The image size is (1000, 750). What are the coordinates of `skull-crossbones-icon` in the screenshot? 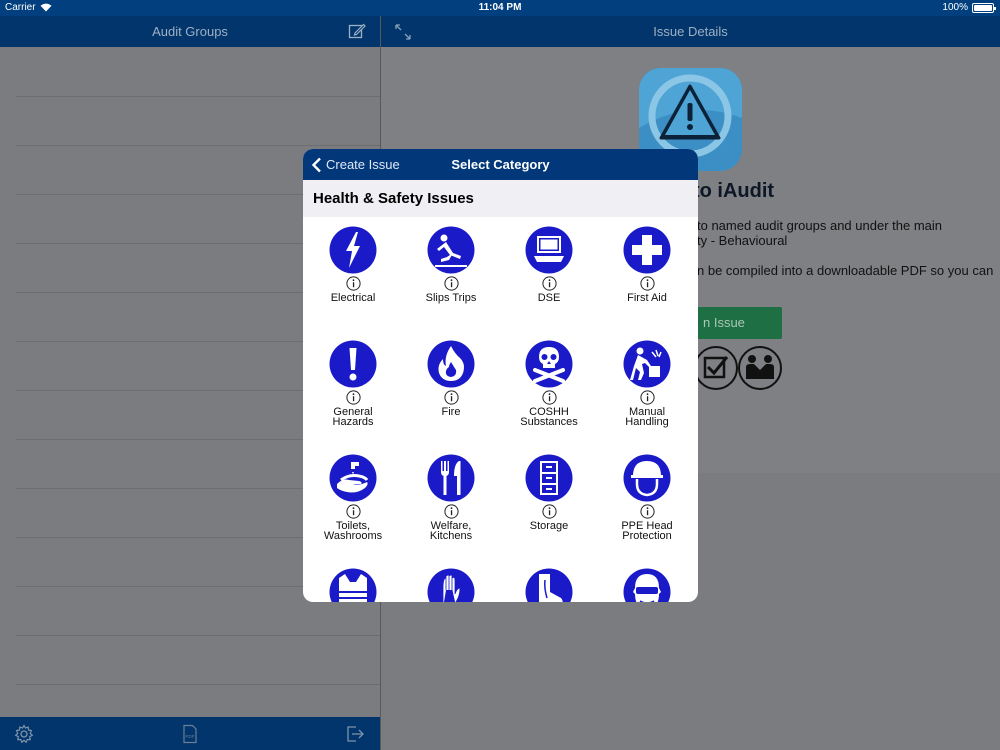 It's located at (549, 364).